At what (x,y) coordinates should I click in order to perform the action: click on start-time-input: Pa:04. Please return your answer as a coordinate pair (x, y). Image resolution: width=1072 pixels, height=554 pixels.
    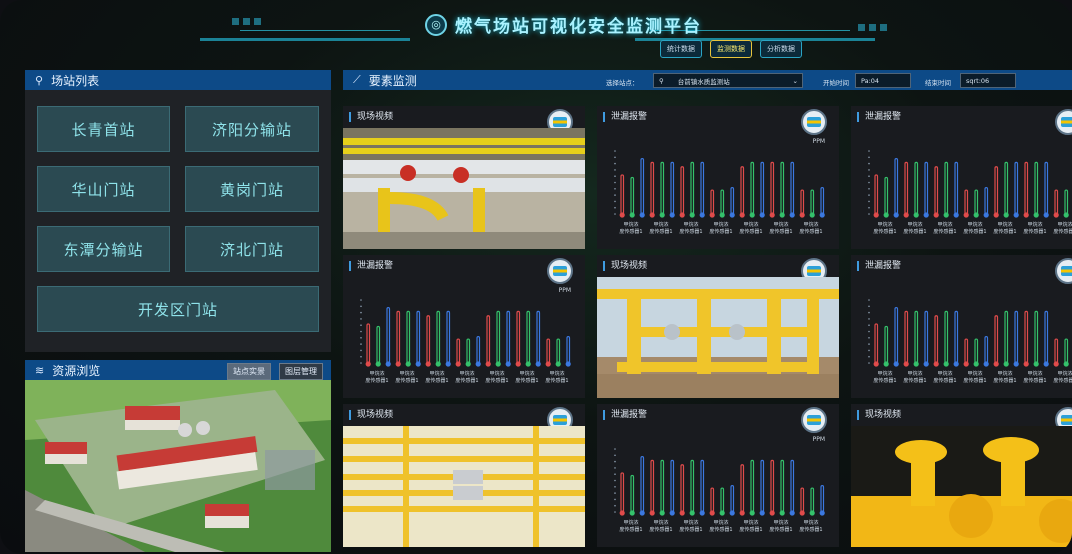
    Looking at the image, I should click on (883, 80).